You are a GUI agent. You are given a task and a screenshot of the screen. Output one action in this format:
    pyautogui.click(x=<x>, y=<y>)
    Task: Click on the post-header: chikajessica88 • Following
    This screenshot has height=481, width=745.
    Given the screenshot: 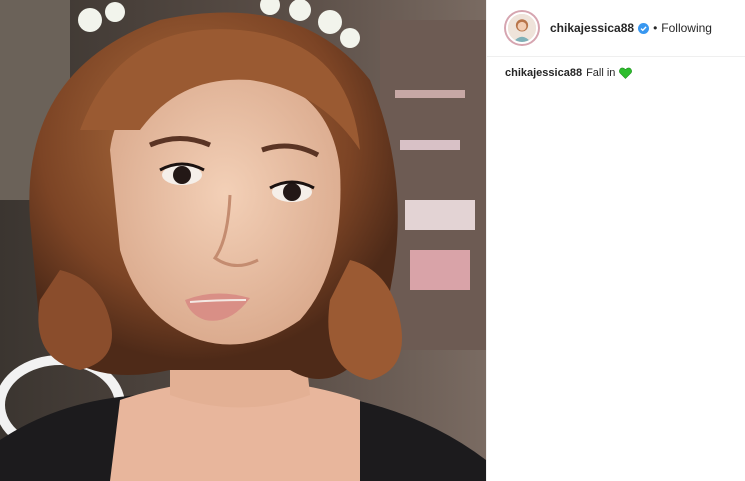 What is the action you would take?
    pyautogui.click(x=616, y=28)
    